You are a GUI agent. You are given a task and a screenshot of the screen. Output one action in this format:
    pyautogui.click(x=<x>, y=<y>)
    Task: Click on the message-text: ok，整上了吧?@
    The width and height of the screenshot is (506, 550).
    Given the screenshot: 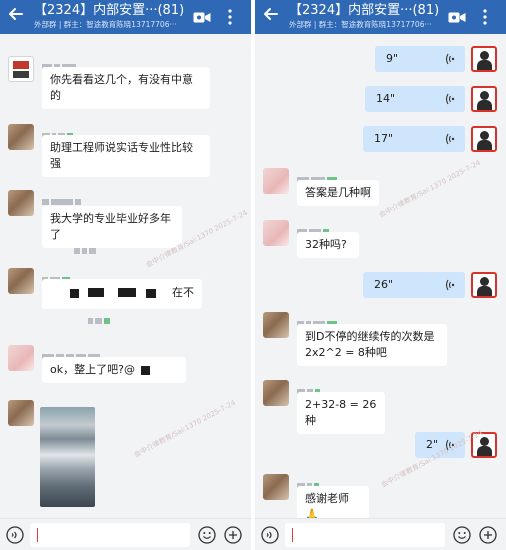 What is the action you would take?
    pyautogui.click(x=92, y=369)
    